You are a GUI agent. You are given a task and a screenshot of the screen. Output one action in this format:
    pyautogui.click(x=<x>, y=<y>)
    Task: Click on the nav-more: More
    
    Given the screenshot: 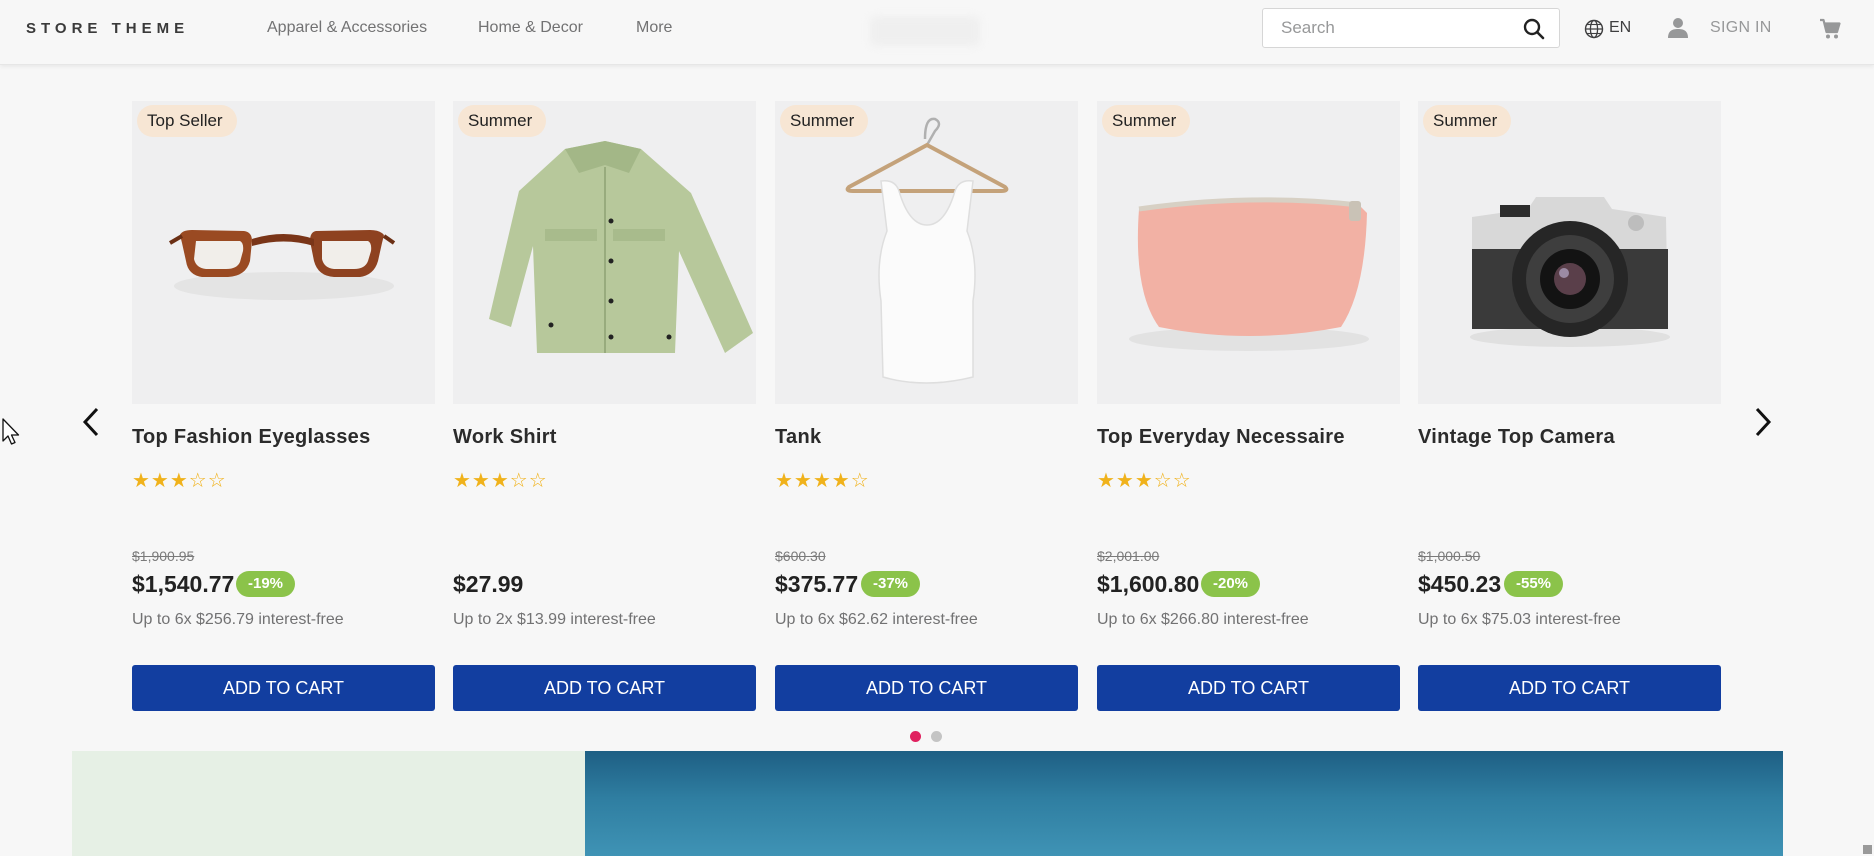 What is the action you would take?
    pyautogui.click(x=654, y=28)
    